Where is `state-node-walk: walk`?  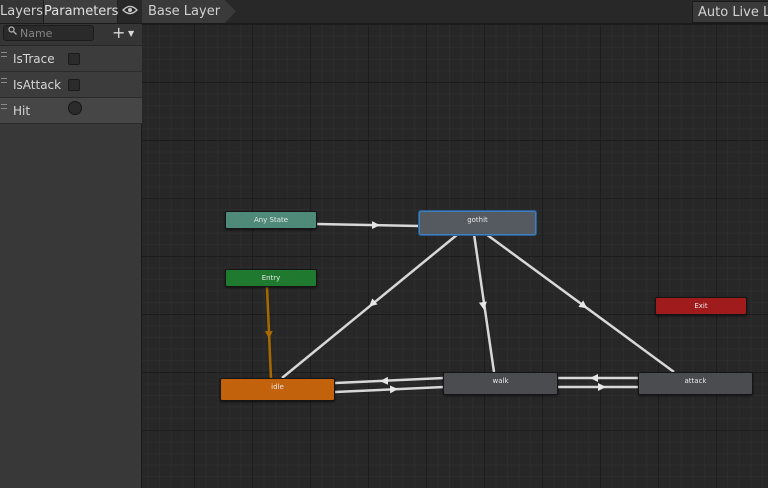
state-node-walk: walk is located at coordinates (500, 383).